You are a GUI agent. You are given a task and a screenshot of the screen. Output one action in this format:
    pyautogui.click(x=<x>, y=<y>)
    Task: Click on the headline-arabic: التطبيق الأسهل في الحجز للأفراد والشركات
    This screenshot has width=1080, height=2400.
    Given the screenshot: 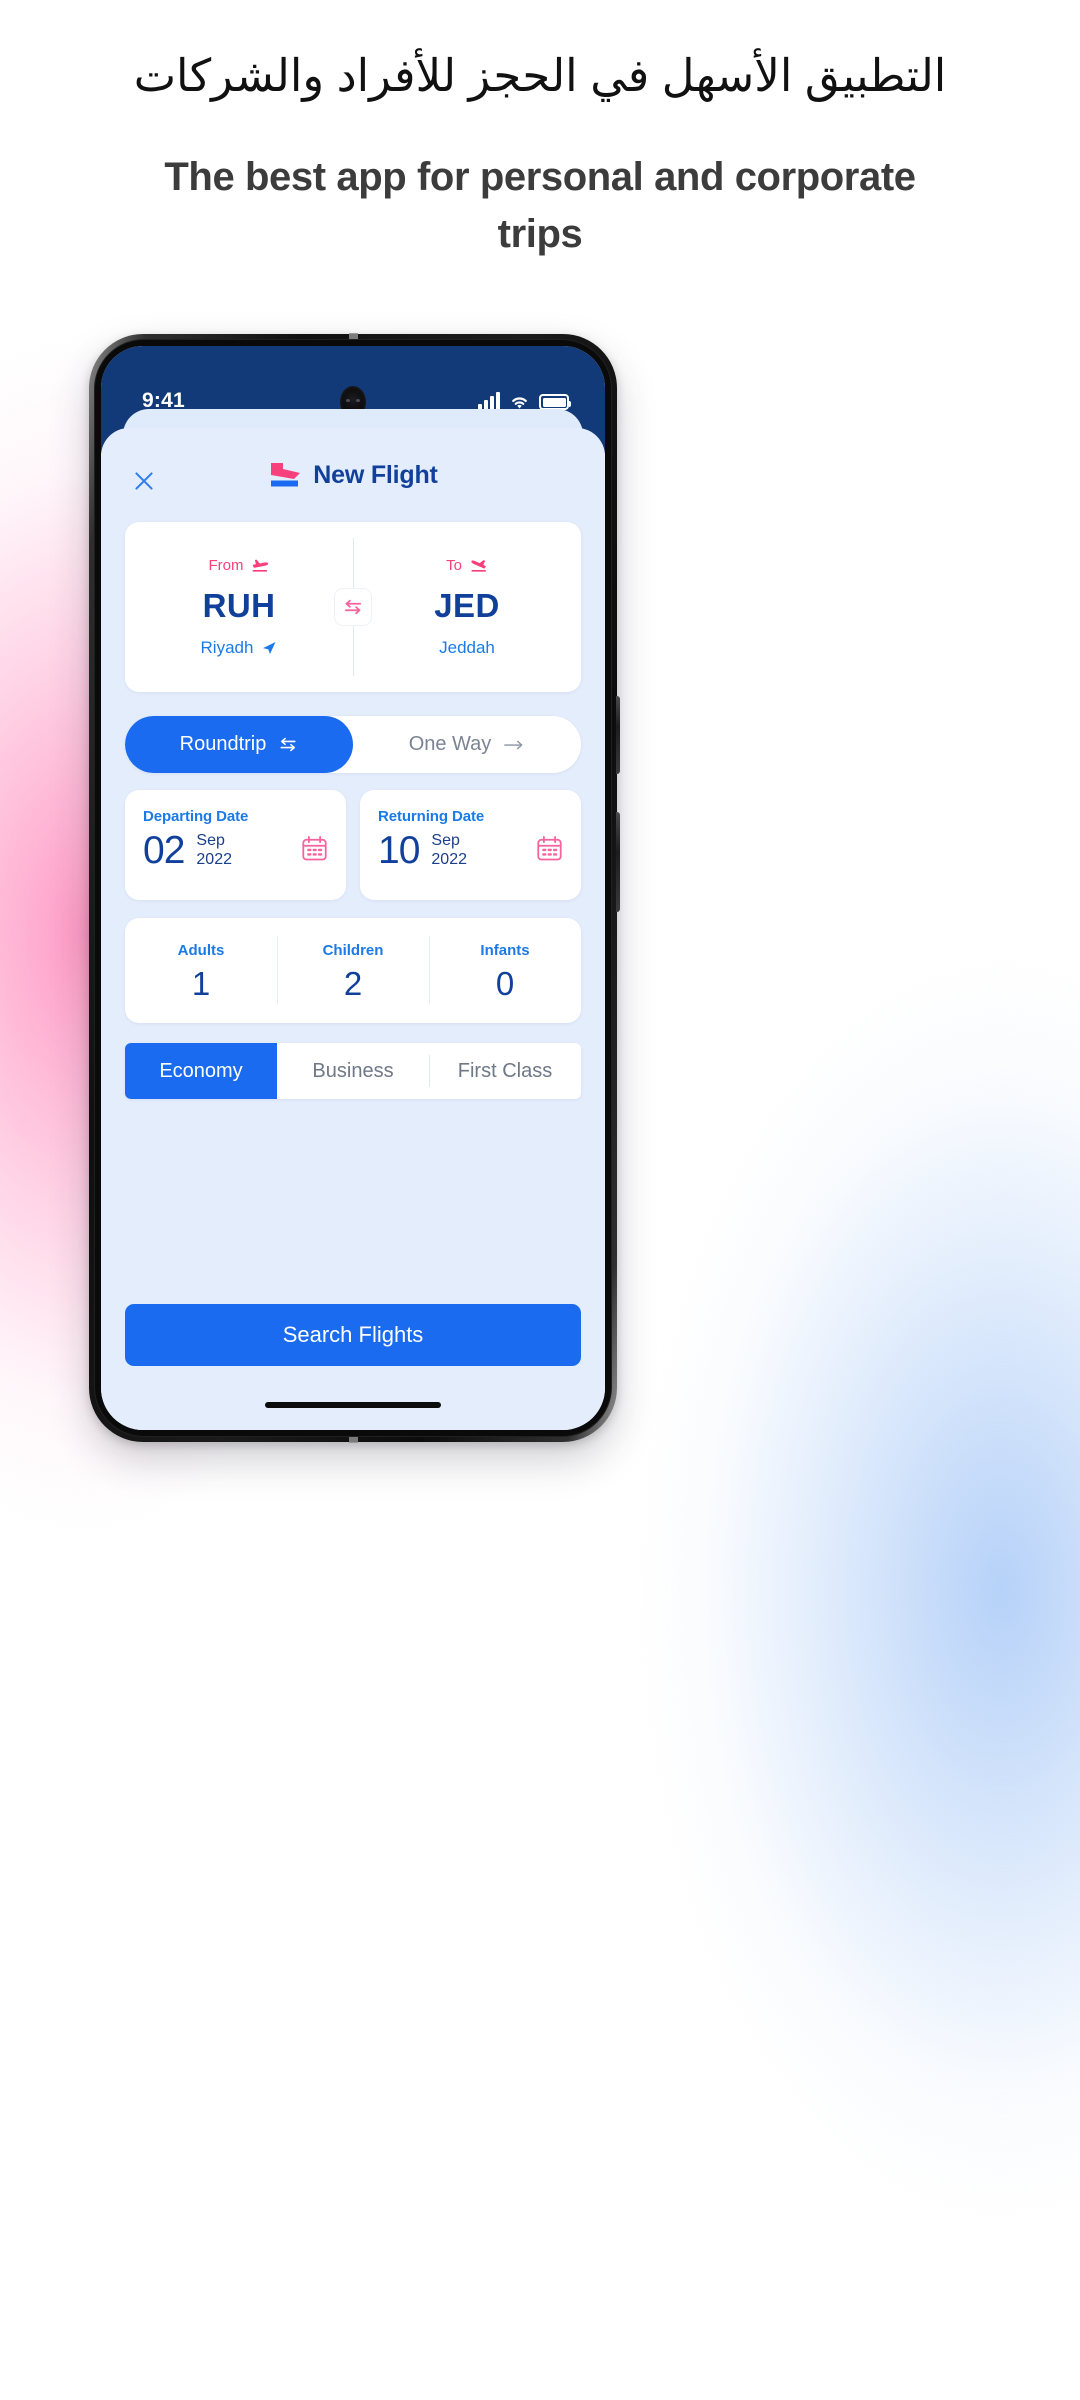 What is the action you would take?
    pyautogui.click(x=540, y=75)
    